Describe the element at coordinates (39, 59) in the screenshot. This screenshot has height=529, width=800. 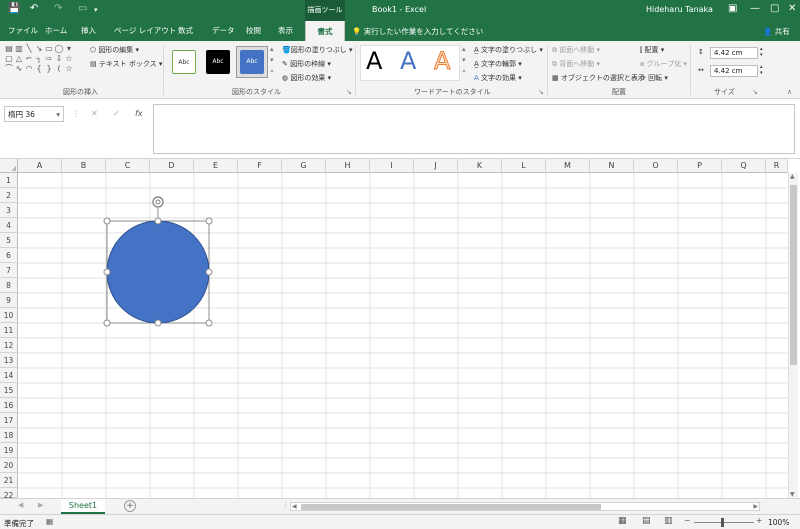
I see `shape-elbow2-icon: ┐` at that location.